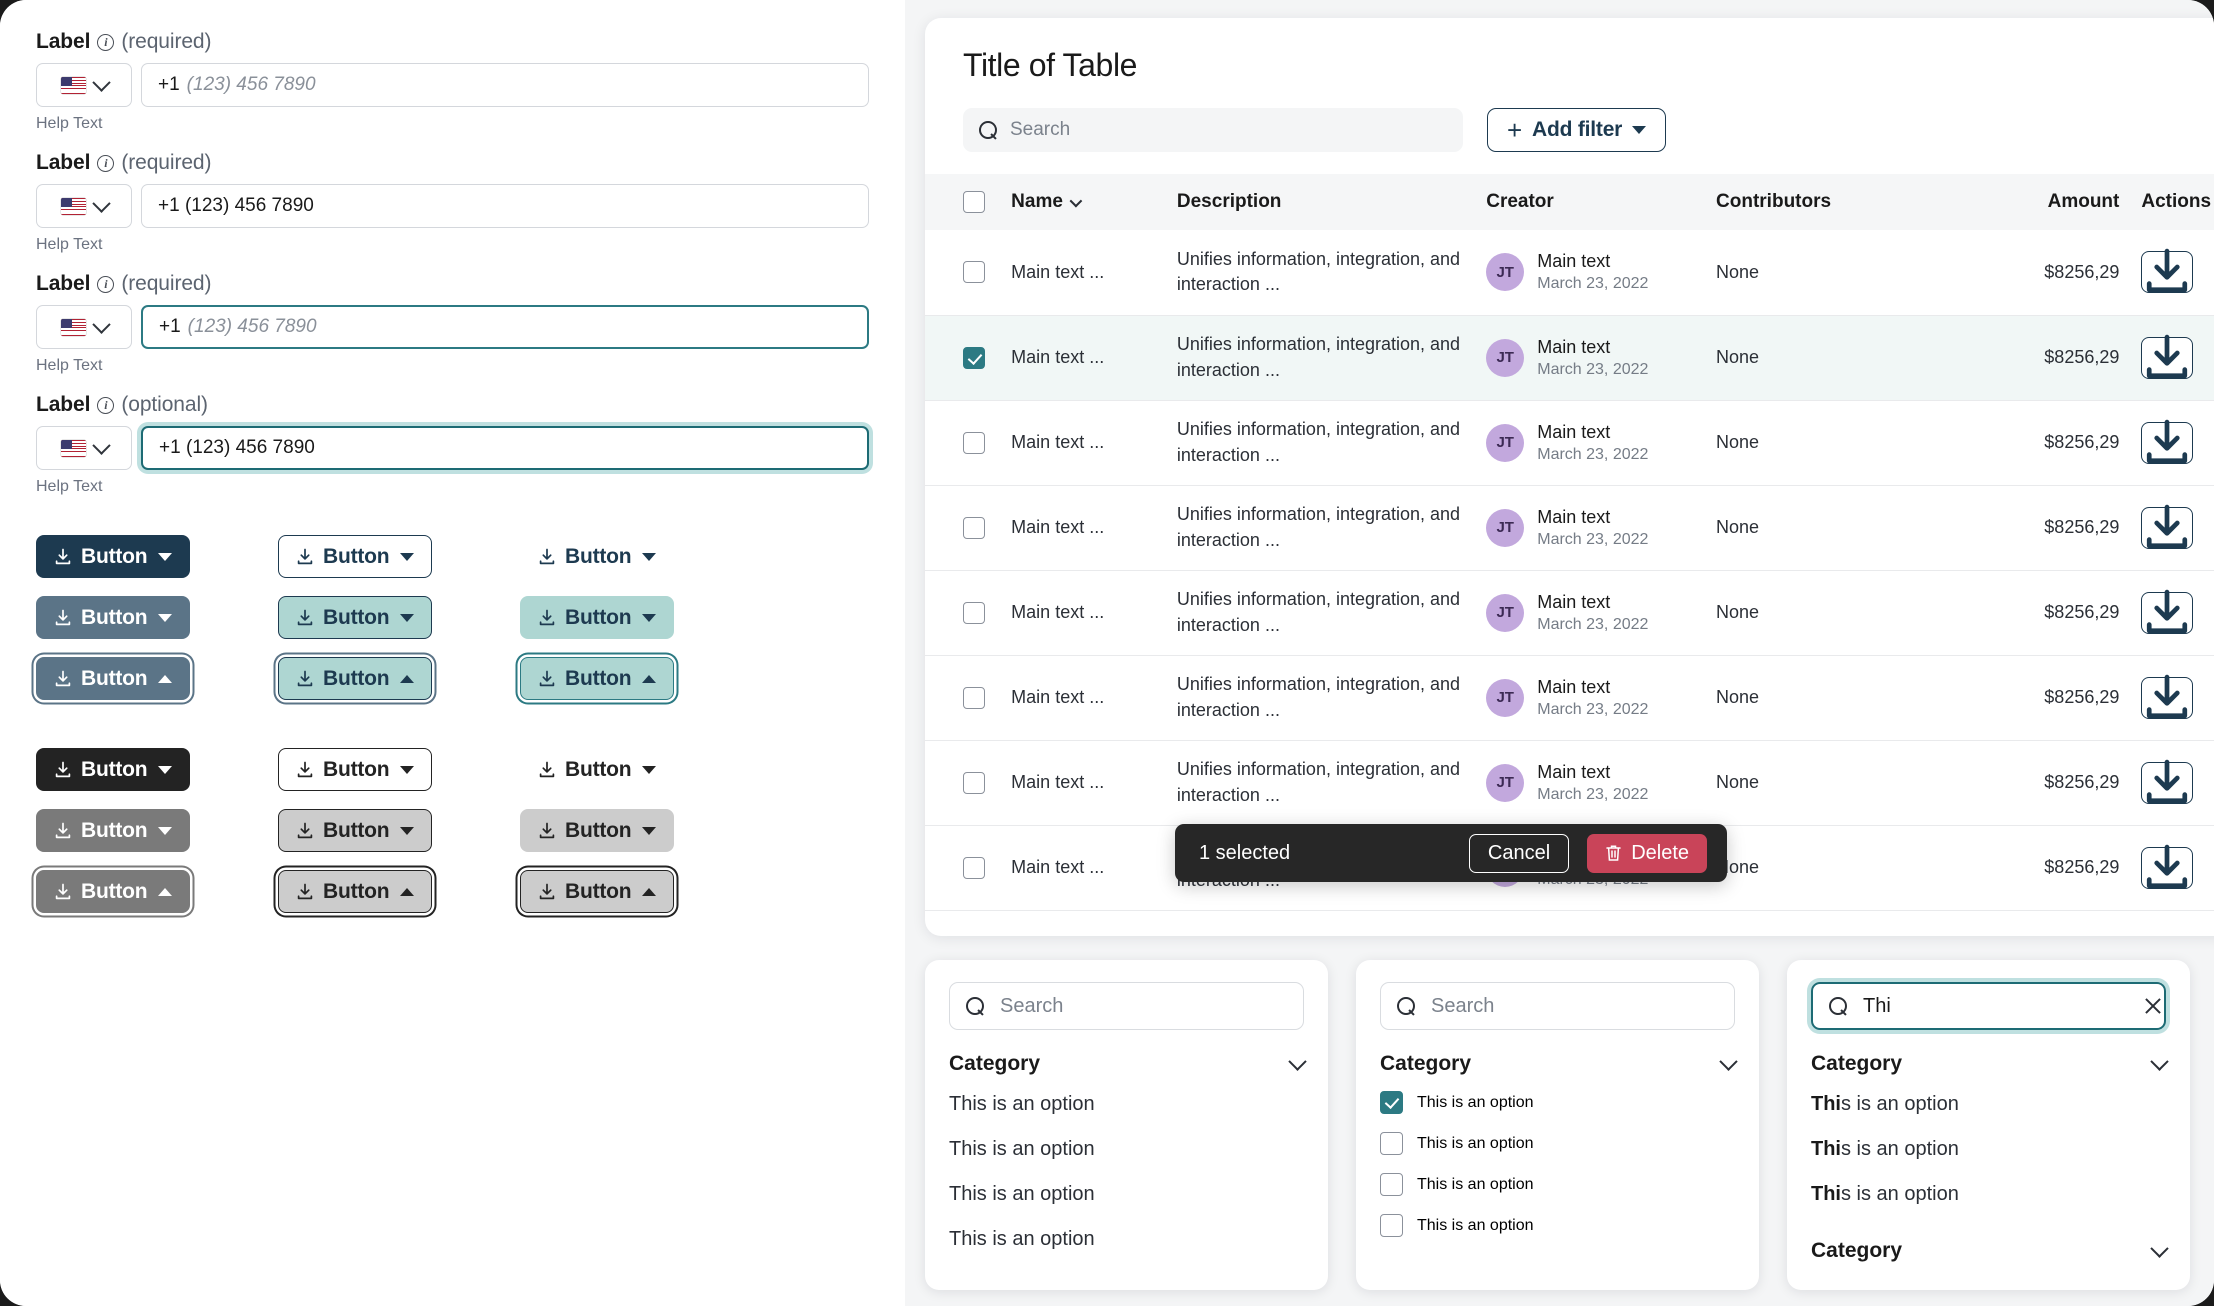  What do you see at coordinates (2177, 202) in the screenshot?
I see `column-header-actions: Actions` at bounding box center [2177, 202].